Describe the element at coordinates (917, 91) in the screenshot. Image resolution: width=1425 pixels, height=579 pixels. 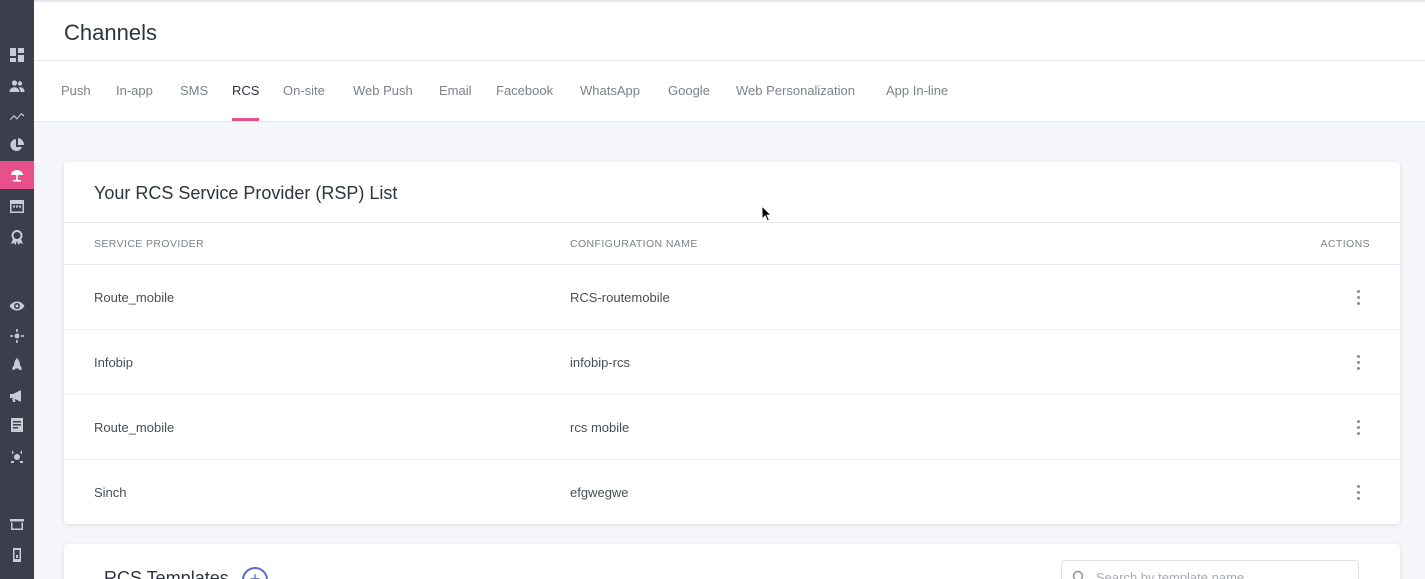
I see `tab-app-in-line: App In-line` at that location.